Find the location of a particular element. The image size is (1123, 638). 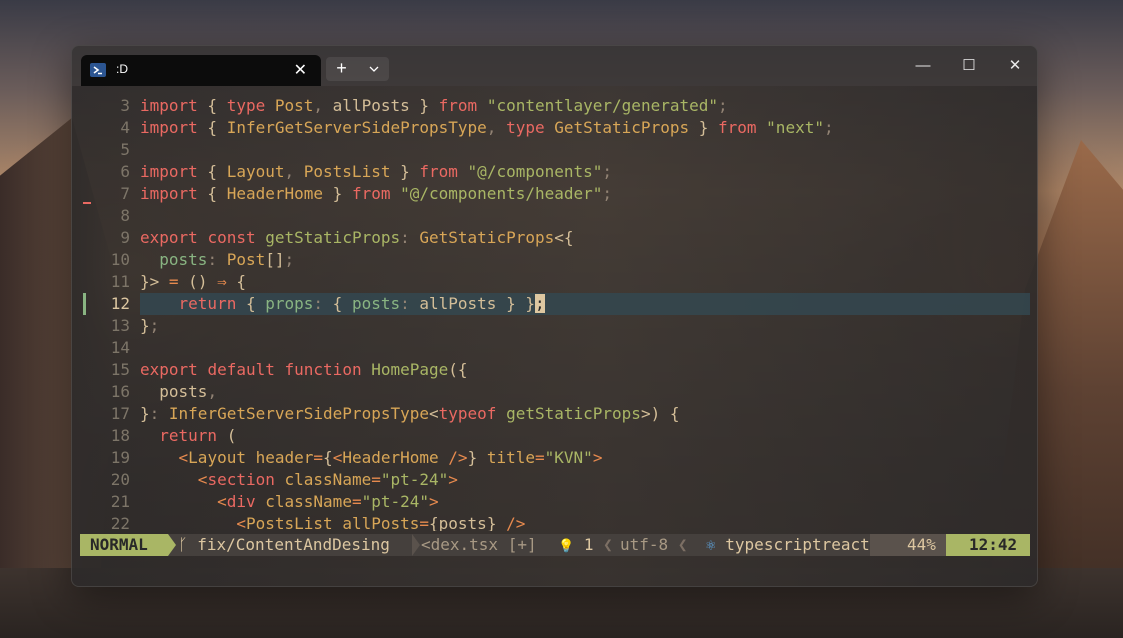

maximize-button: ☐ is located at coordinates (969, 66).